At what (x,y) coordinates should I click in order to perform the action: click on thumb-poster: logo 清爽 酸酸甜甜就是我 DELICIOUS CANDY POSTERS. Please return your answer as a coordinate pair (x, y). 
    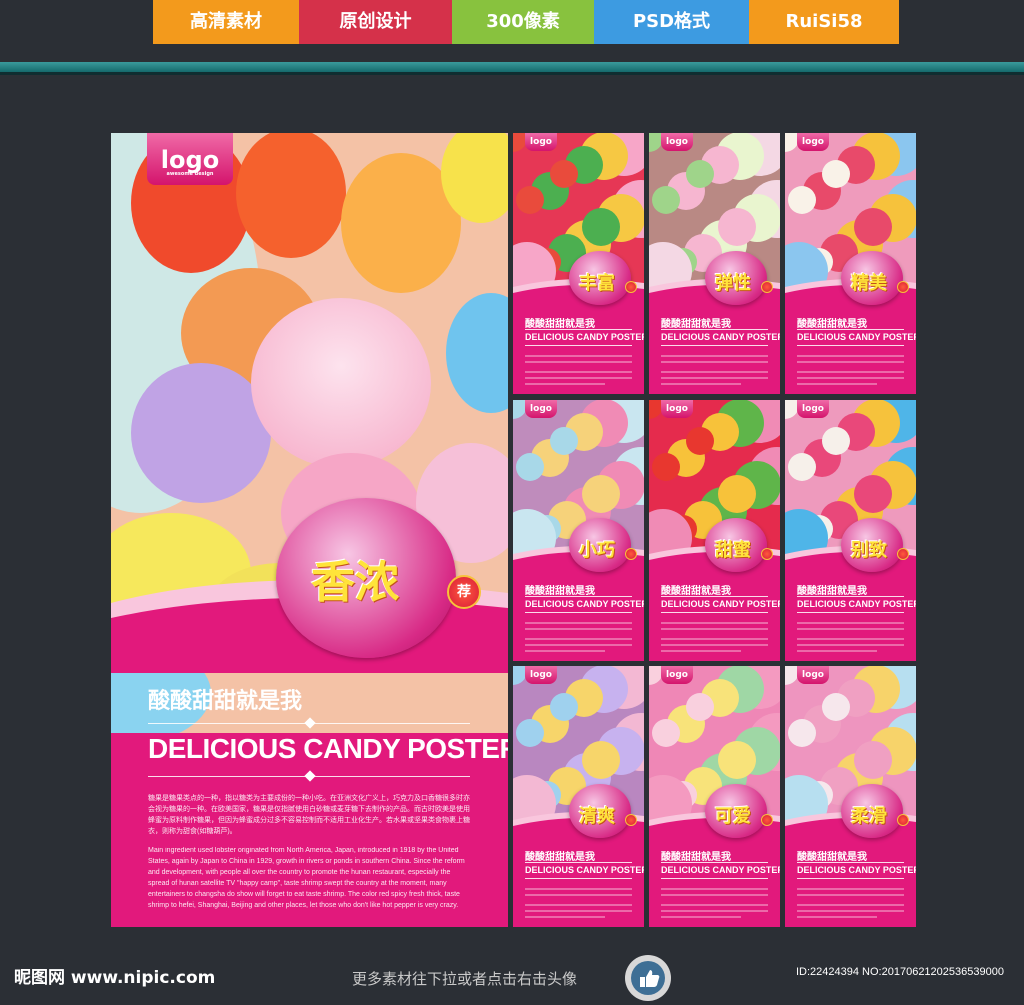
    Looking at the image, I should click on (578, 796).